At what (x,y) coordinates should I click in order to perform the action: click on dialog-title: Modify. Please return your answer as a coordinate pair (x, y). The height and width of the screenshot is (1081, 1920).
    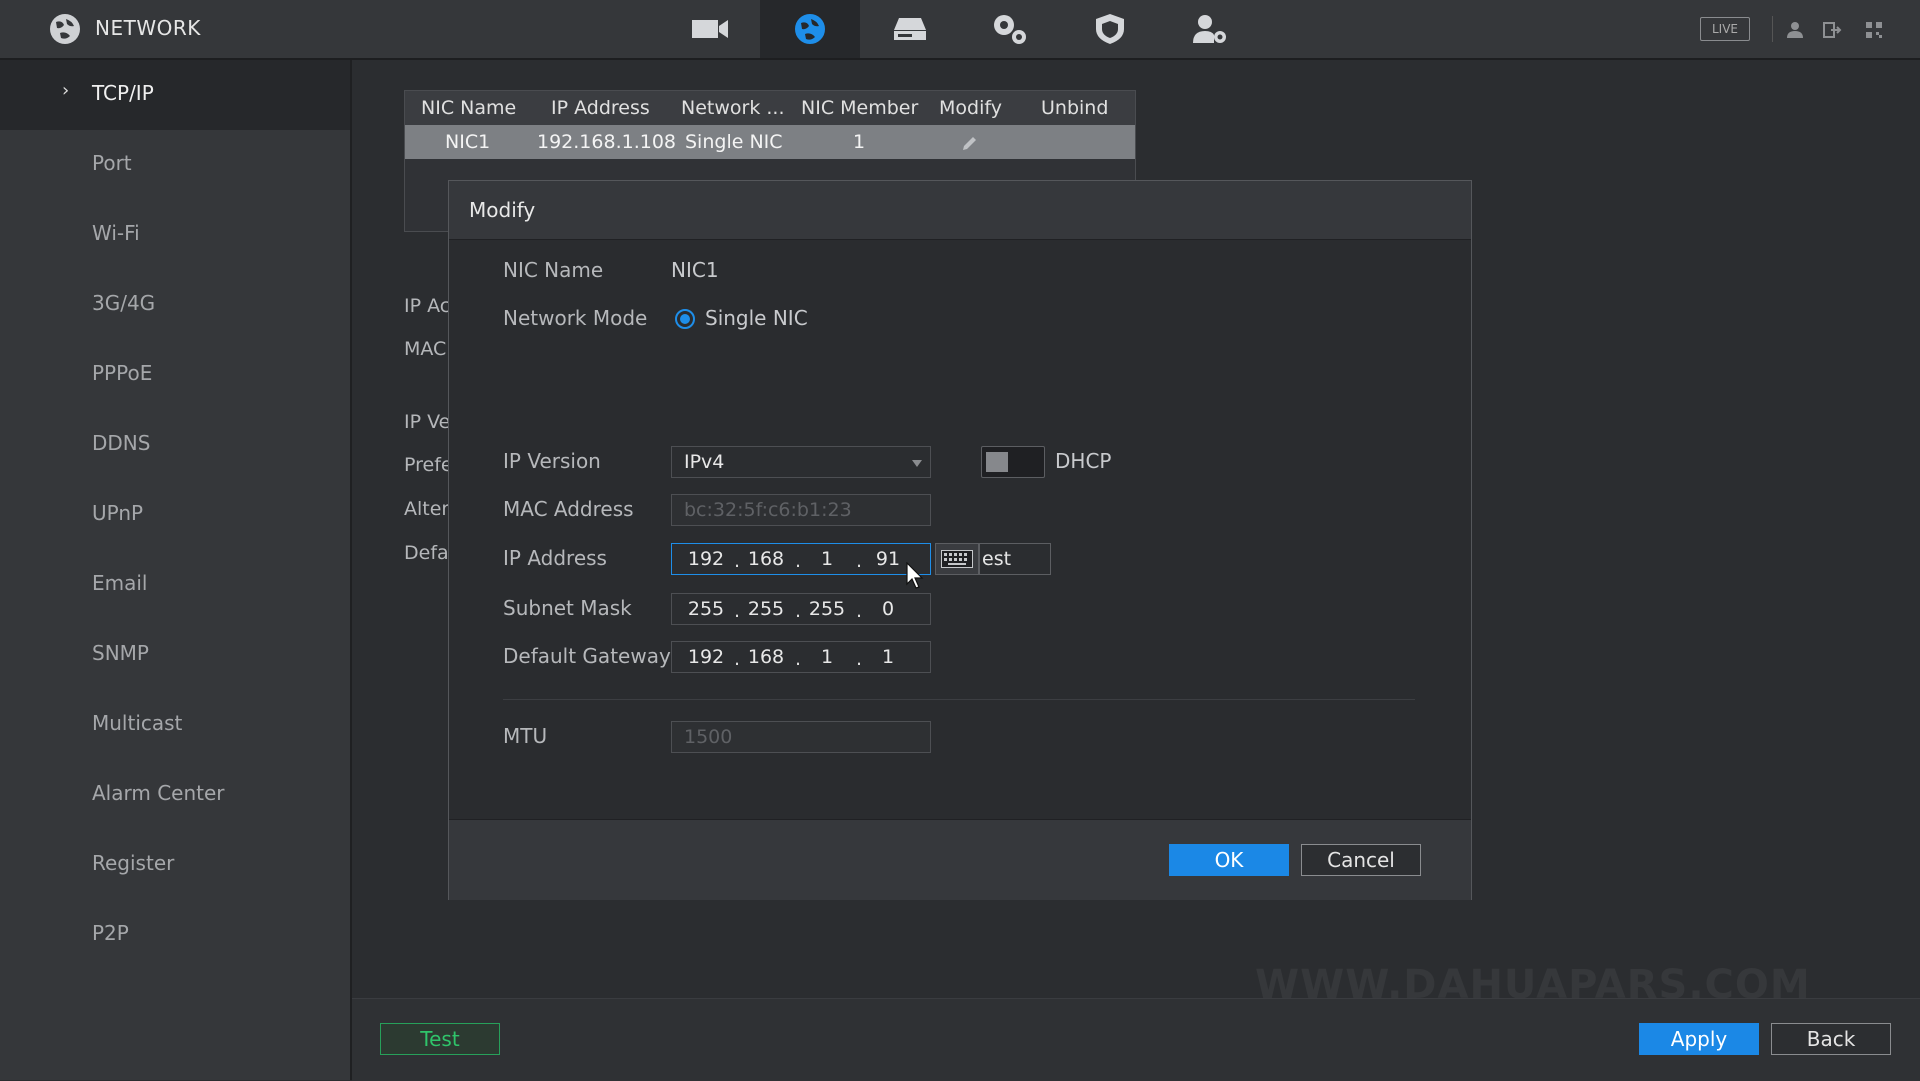
    Looking at the image, I should click on (502, 210).